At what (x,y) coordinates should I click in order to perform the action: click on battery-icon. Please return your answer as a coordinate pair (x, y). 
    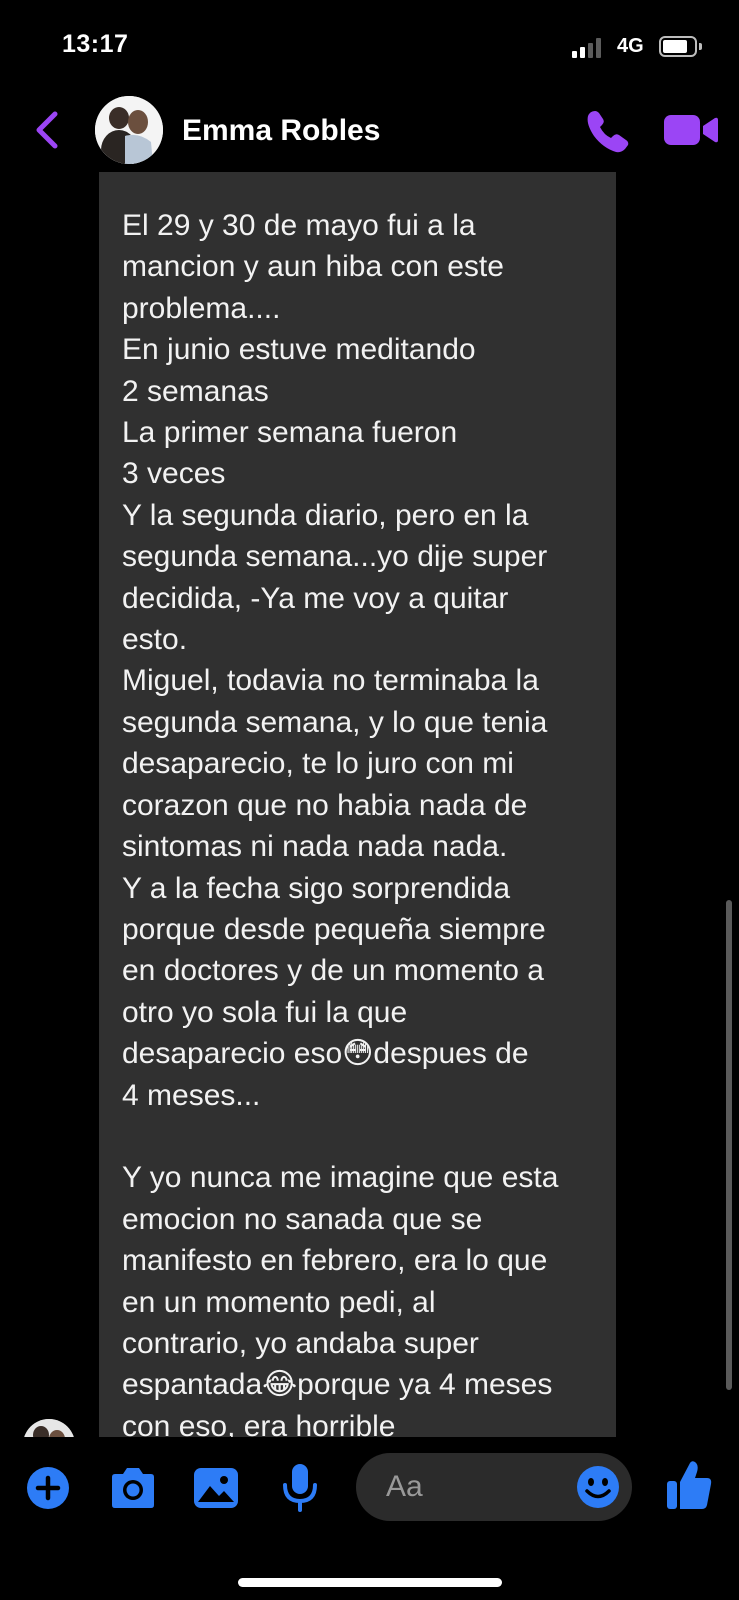
    Looking at the image, I should click on (678, 46).